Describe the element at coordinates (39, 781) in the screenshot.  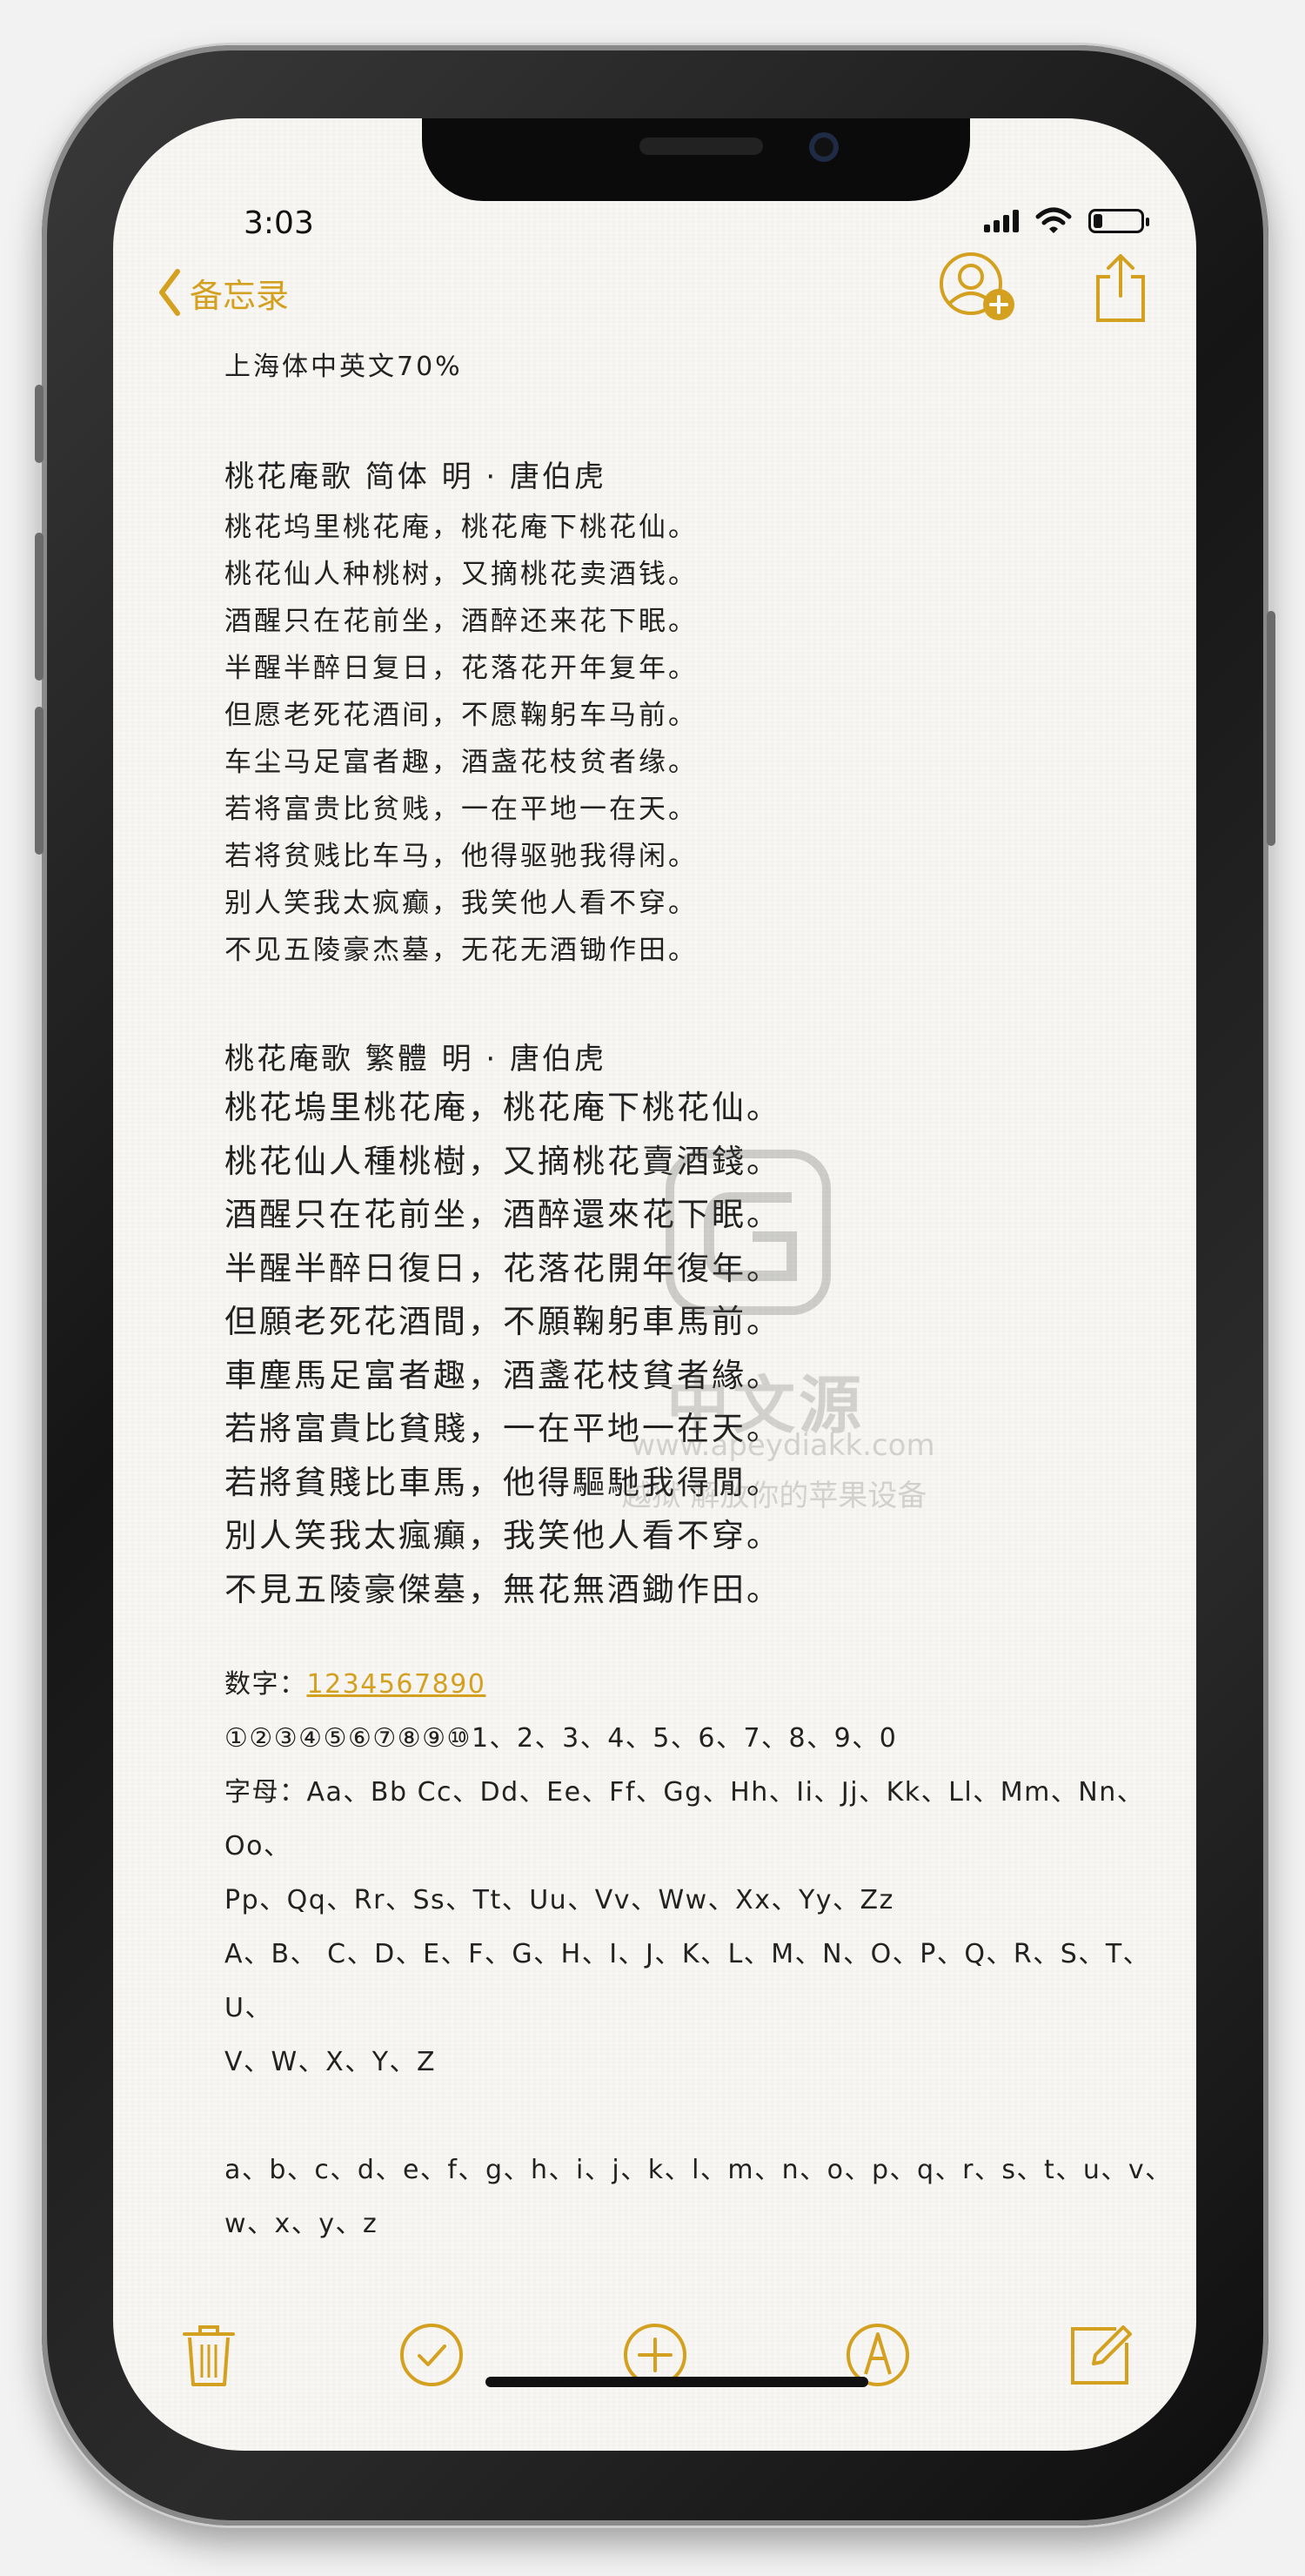
I see `volume-down-button` at that location.